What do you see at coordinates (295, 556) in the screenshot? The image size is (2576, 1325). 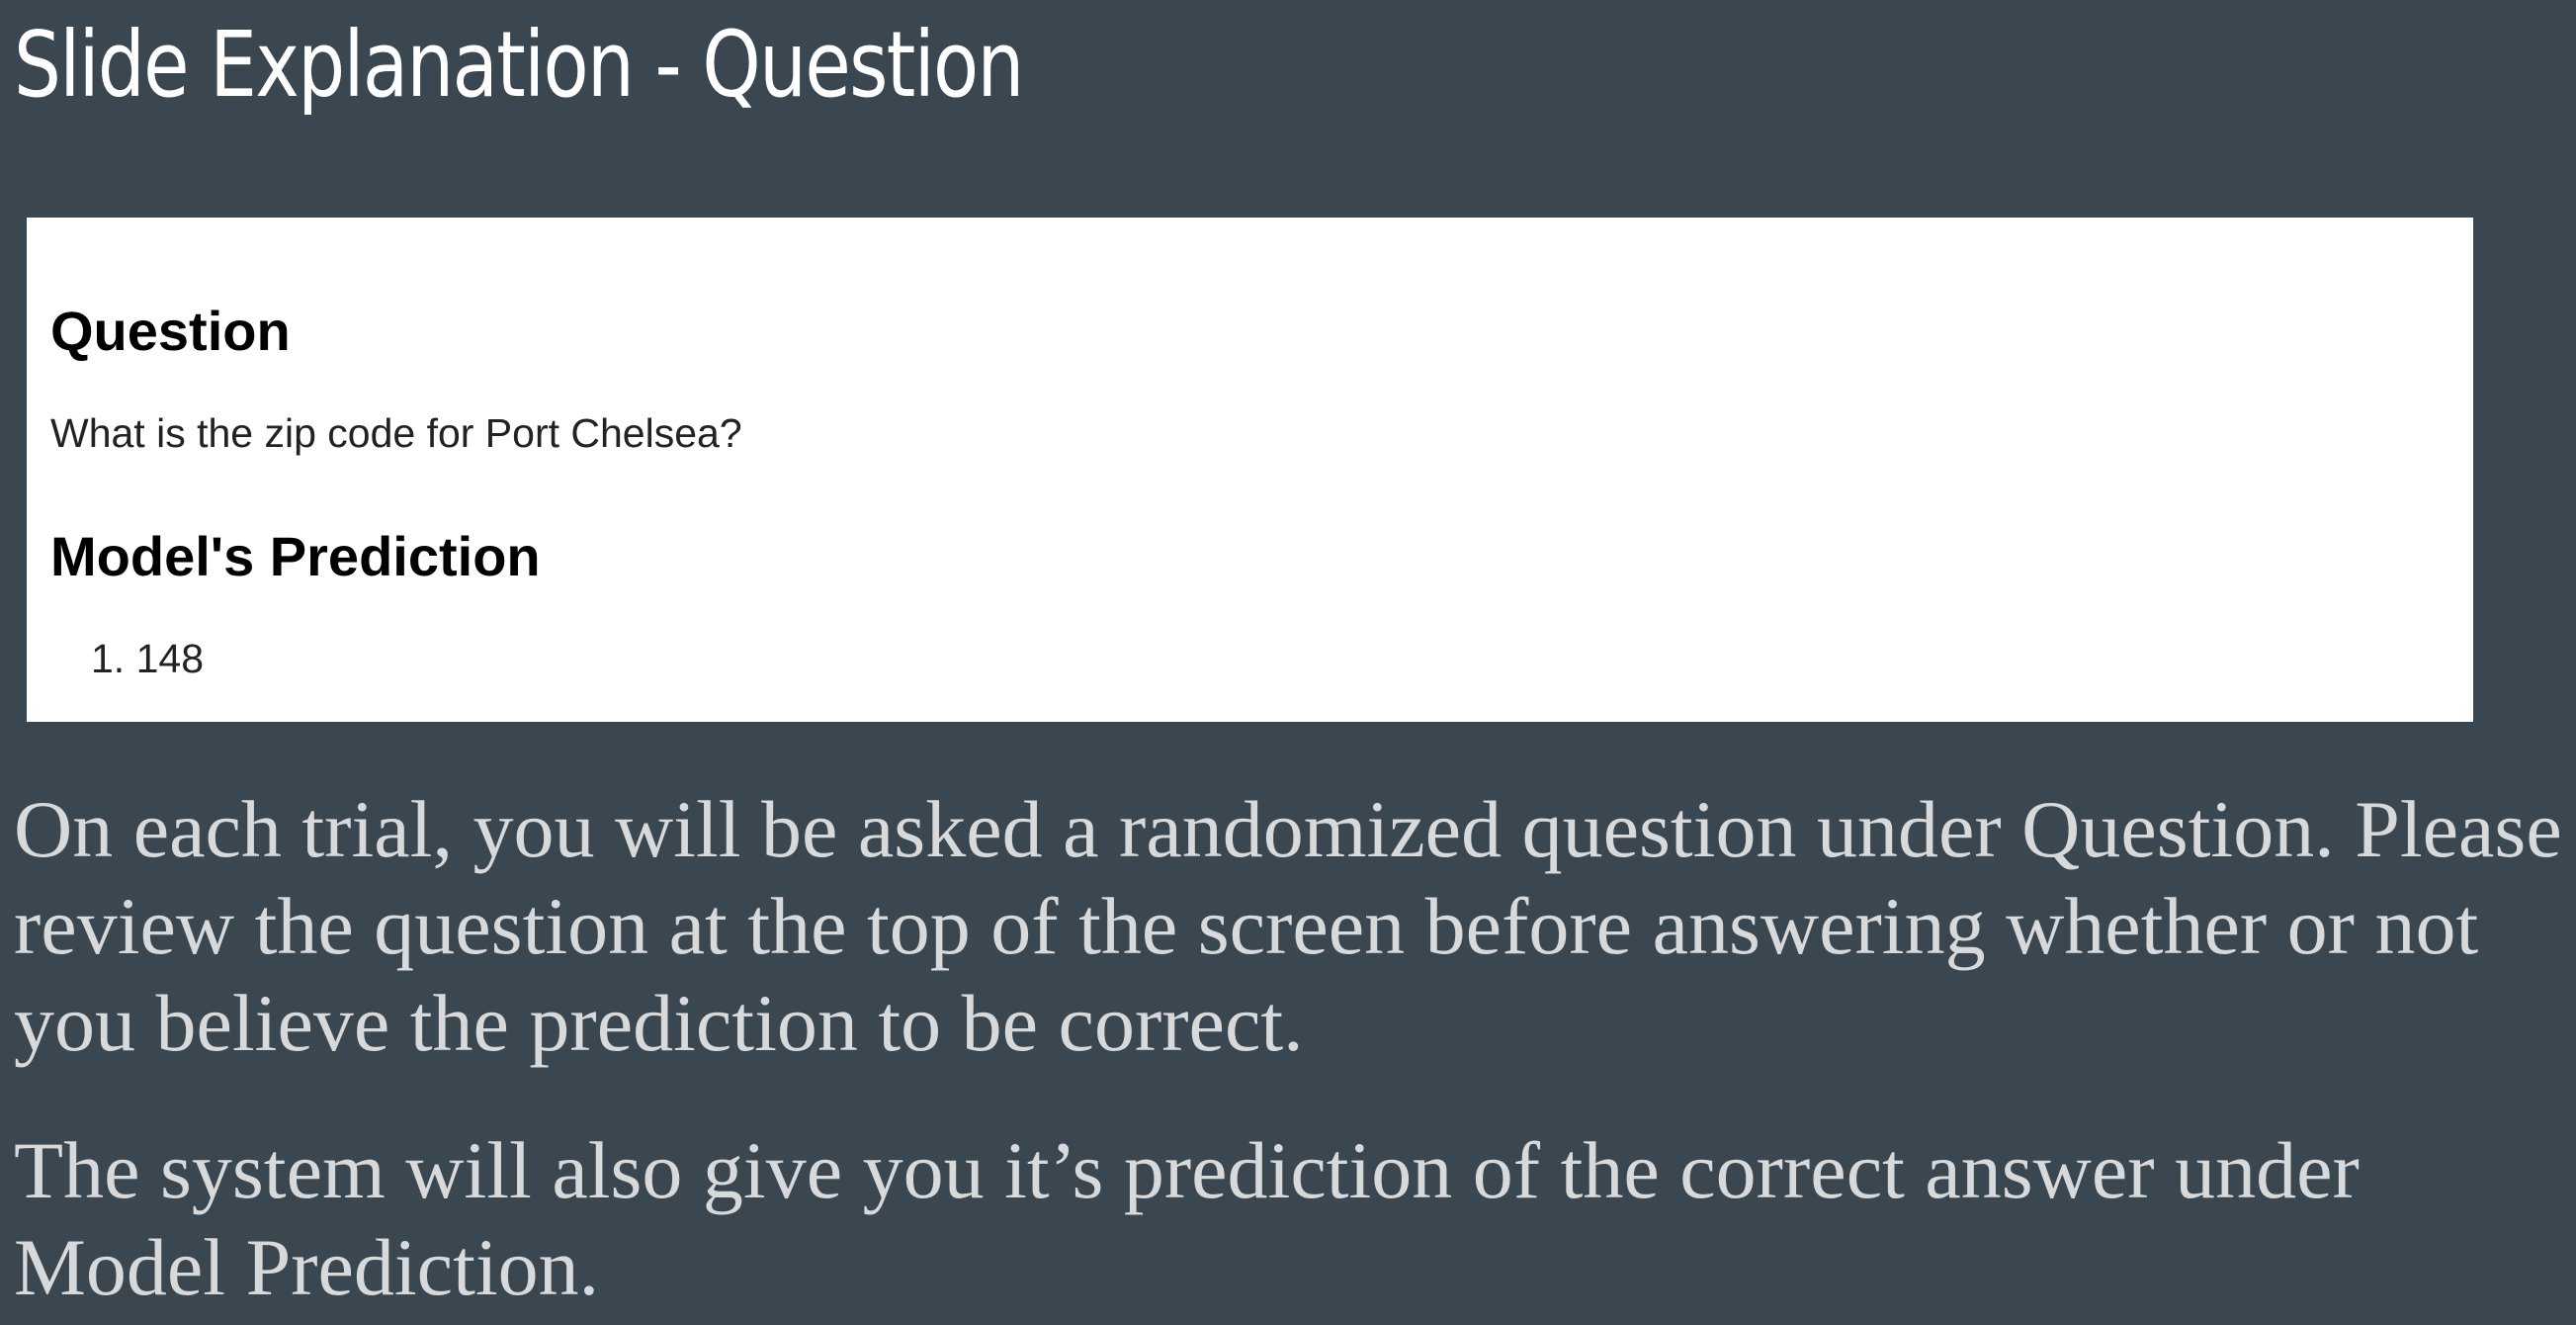 I see `model-prediction-heading: Model's Prediction` at bounding box center [295, 556].